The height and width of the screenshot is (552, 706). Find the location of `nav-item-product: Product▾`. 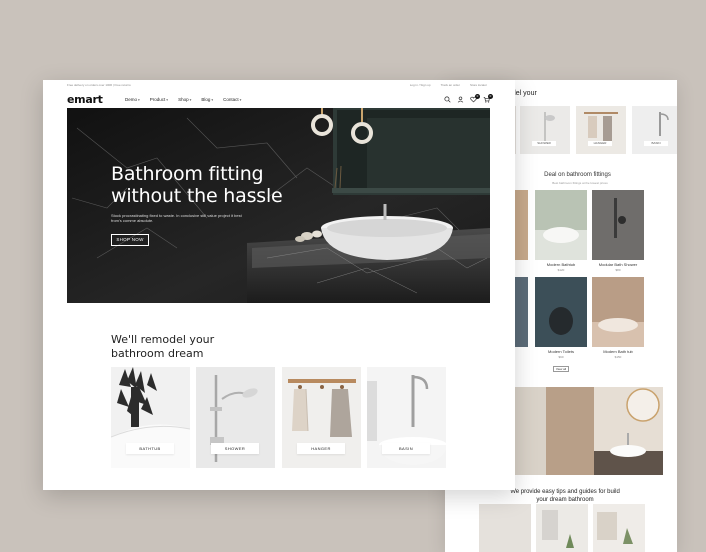

nav-item-product: Product▾ is located at coordinates (159, 99).